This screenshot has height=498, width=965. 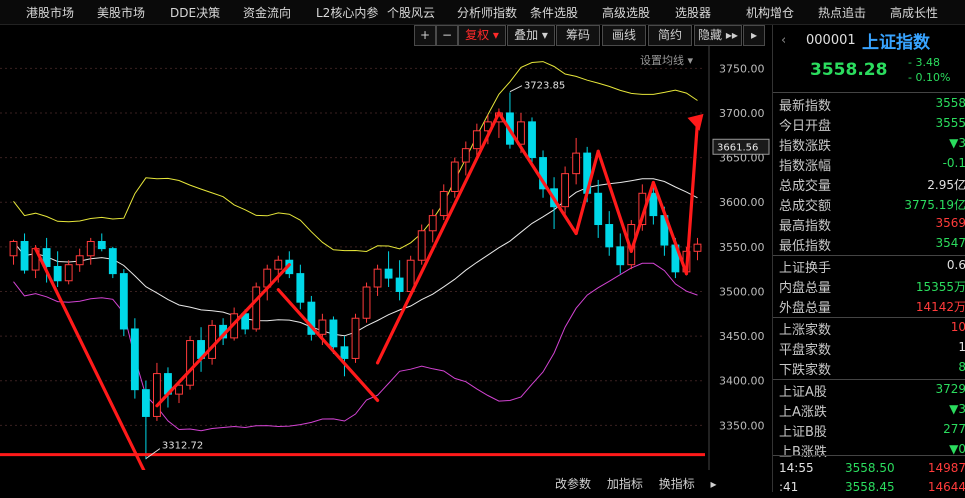 What do you see at coordinates (869, 164) in the screenshot?
I see `quote-row: 指数涨幅 -0.1` at bounding box center [869, 164].